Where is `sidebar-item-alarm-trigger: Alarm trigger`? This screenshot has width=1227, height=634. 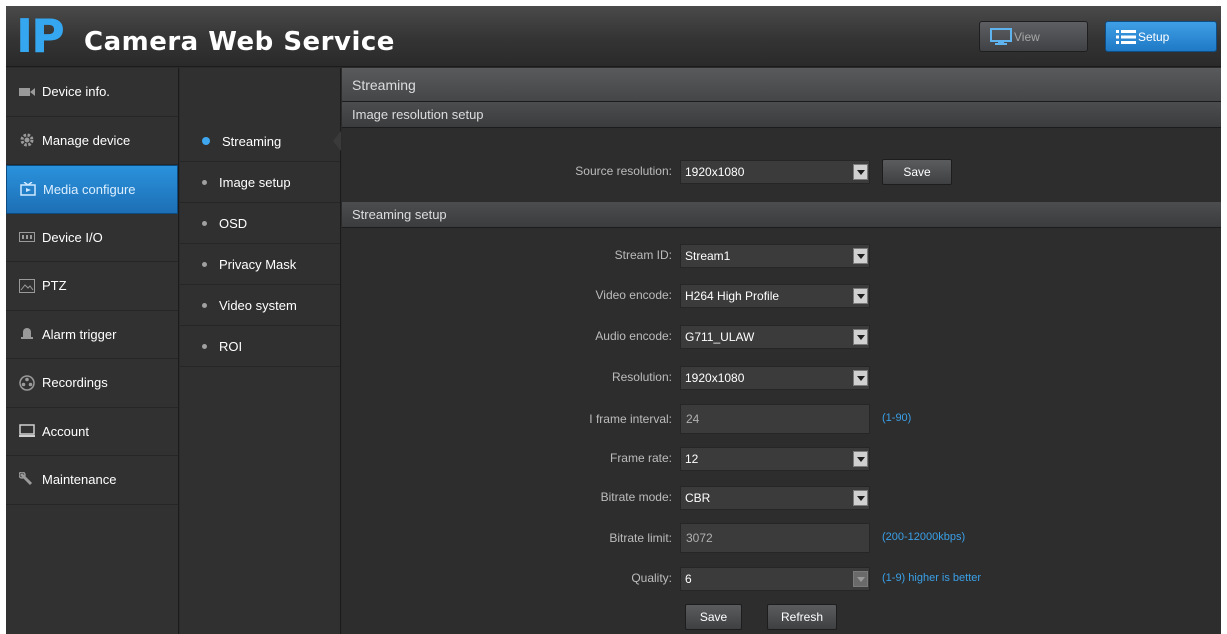 sidebar-item-alarm-trigger: Alarm trigger is located at coordinates (92, 335).